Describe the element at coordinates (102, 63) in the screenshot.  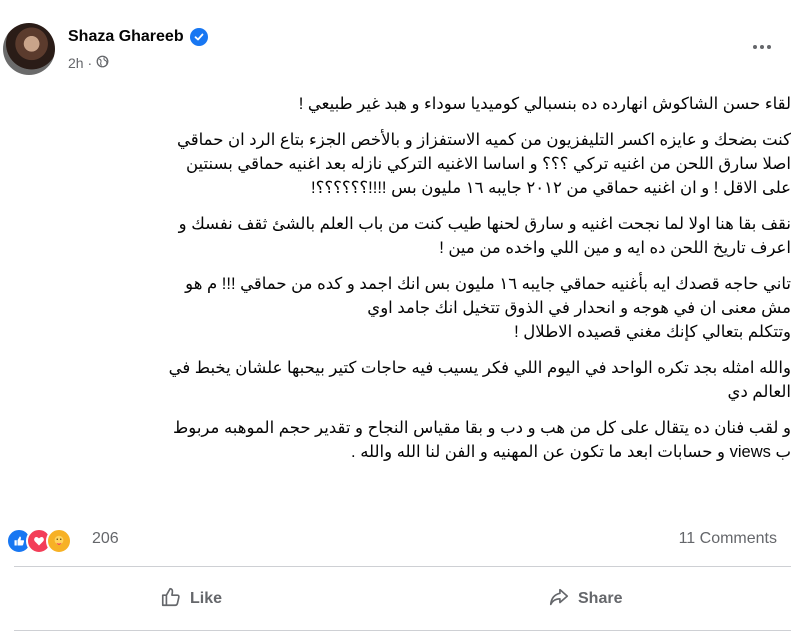
I see `globe-icon` at that location.